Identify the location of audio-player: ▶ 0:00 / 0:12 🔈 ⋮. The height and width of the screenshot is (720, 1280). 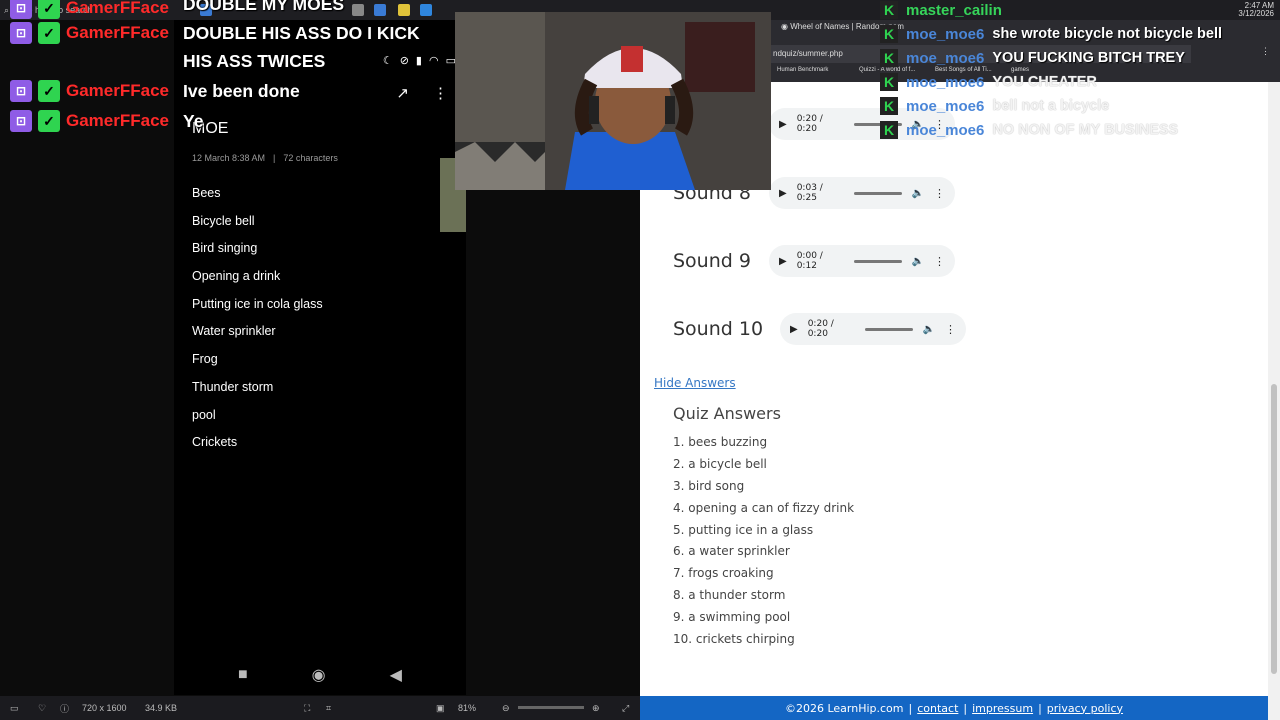
(862, 261).